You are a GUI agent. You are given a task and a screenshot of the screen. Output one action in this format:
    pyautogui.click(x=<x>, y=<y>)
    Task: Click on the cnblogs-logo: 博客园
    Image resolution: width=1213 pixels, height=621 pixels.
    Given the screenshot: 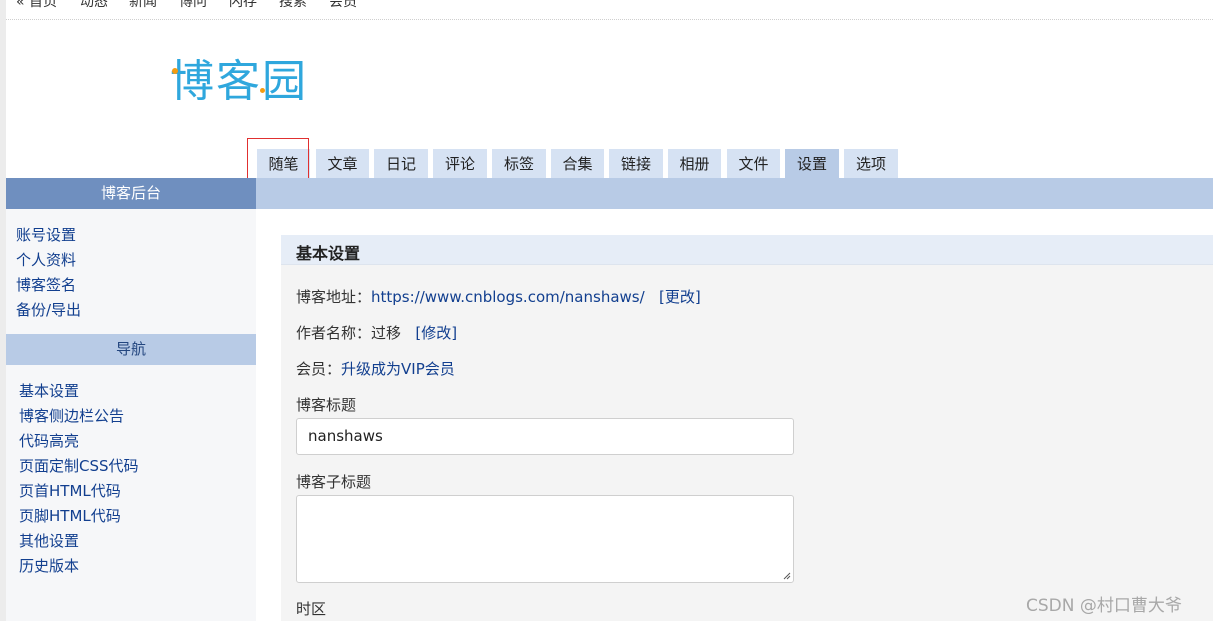 What is the action you would take?
    pyautogui.click(x=239, y=82)
    